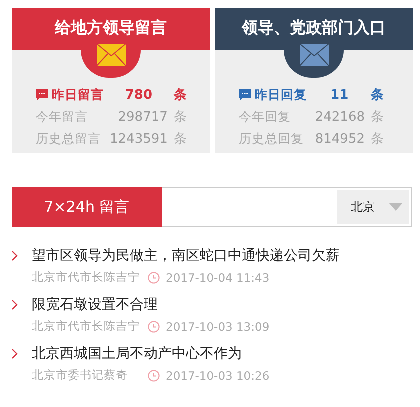 Image resolution: width=420 pixels, height=407 pixels. I want to click on card-header: 领导、党政部门入口, so click(314, 29).